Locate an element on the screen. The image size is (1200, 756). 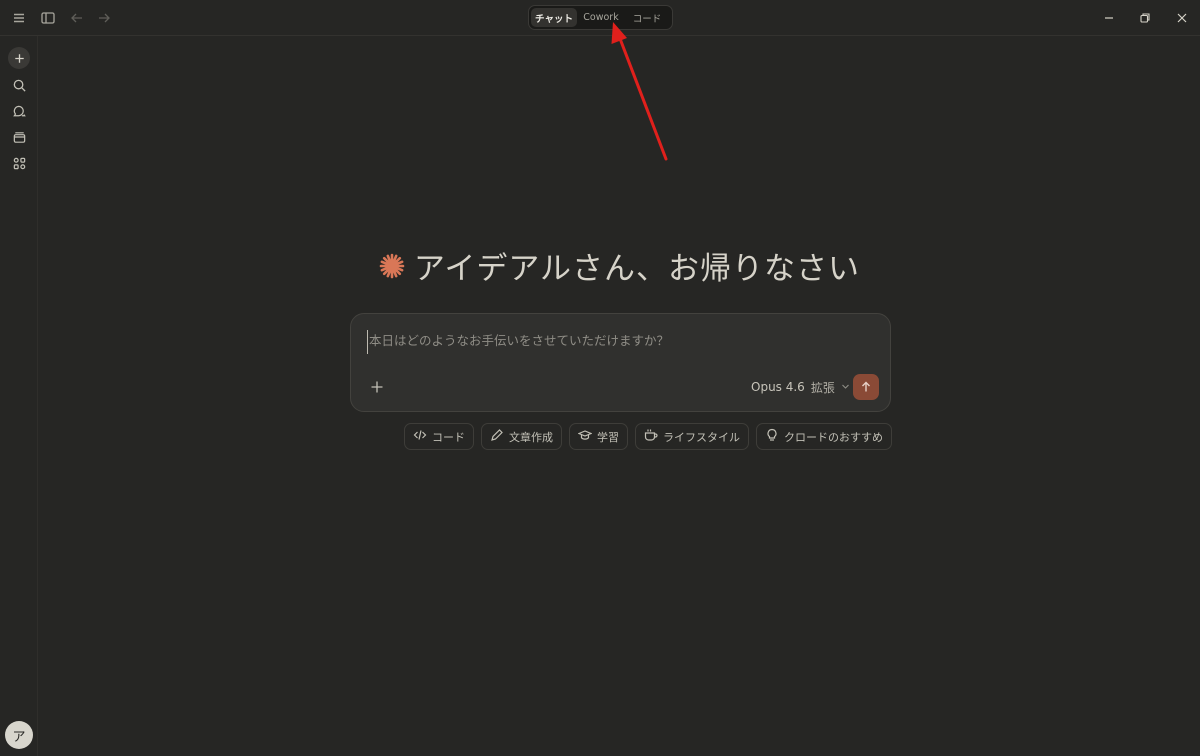
search-icon is located at coordinates (19, 85).